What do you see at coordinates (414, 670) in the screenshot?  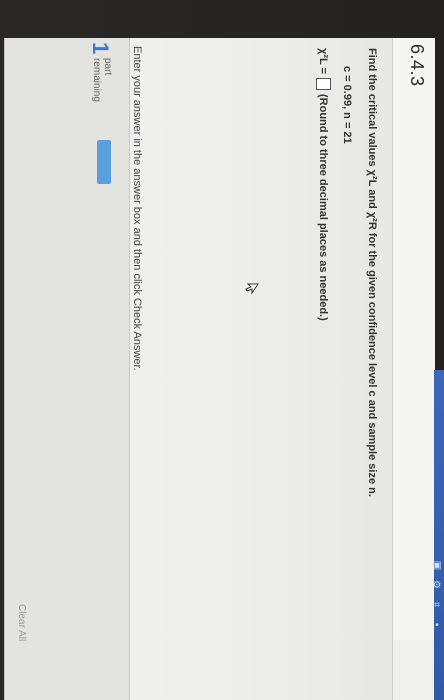 I see `header-right-strip` at bounding box center [414, 670].